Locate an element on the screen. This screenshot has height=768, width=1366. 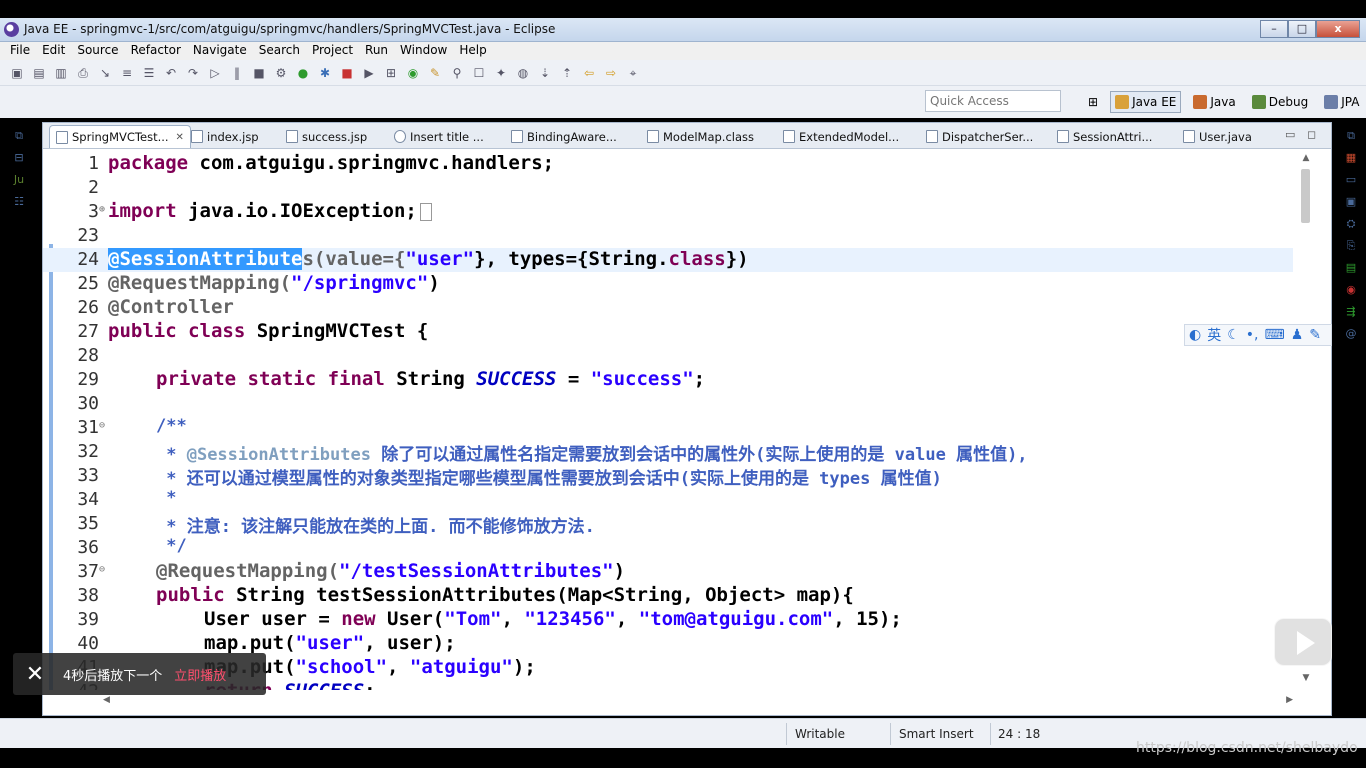
quick-access-input is located at coordinates (993, 101).